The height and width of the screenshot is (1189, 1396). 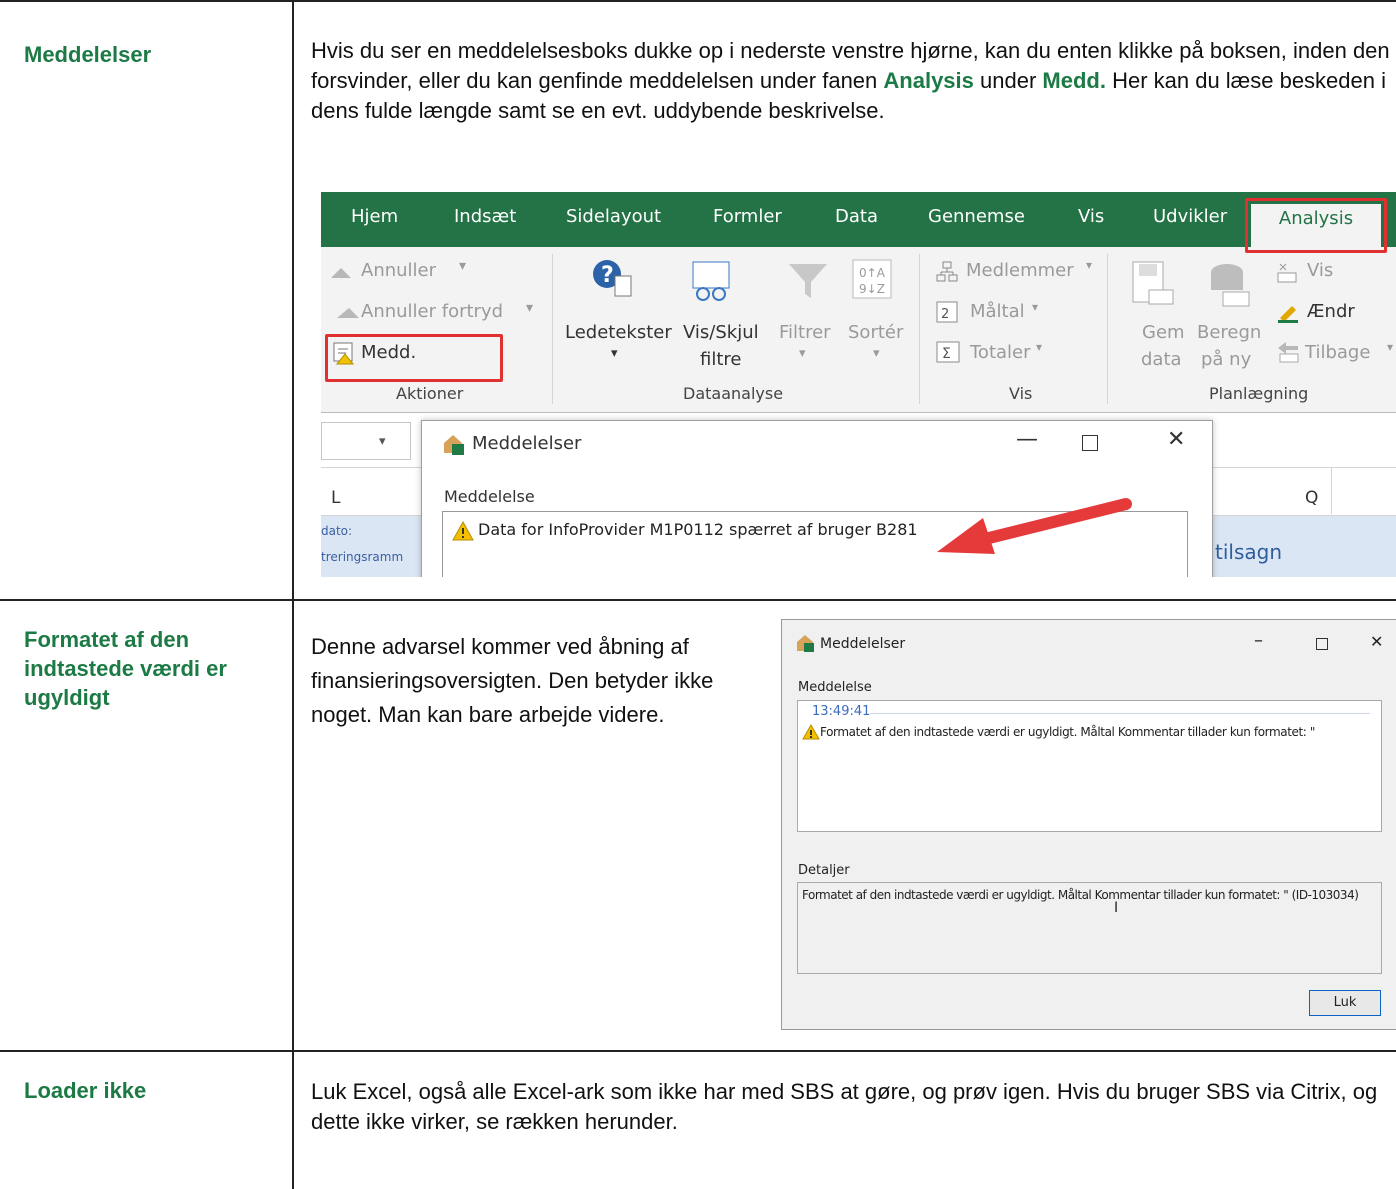 What do you see at coordinates (414, 358) in the screenshot?
I see `medd-highlight-box` at bounding box center [414, 358].